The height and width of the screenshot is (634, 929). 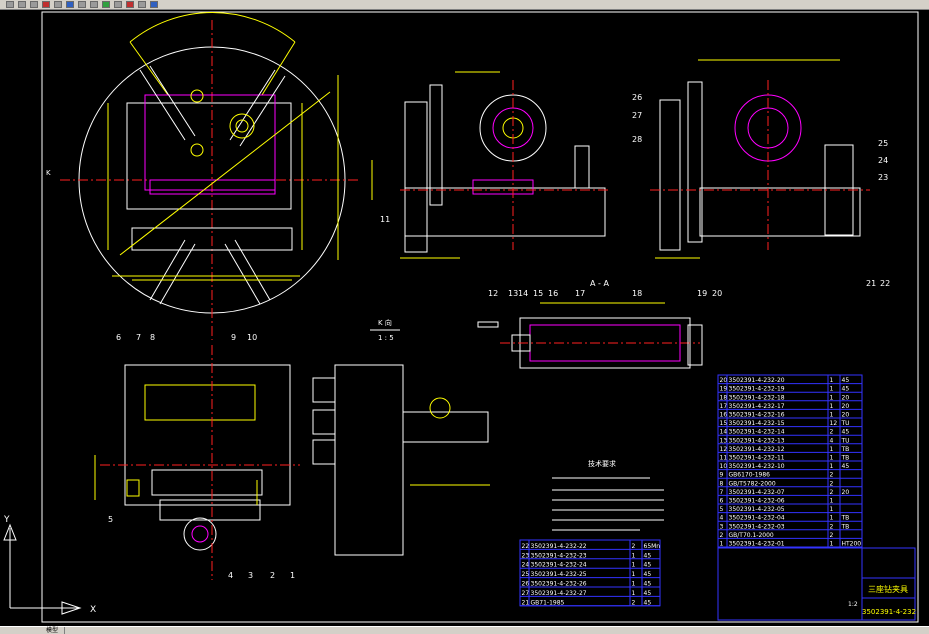 I want to click on svg-text: 23, so click(x=883, y=177).